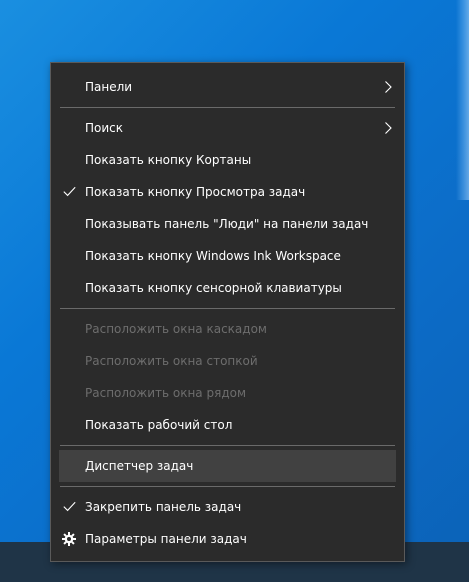 The width and height of the screenshot is (469, 582). What do you see at coordinates (166, 393) in the screenshot?
I see `menu-item-label: Расположить окна рядом` at bounding box center [166, 393].